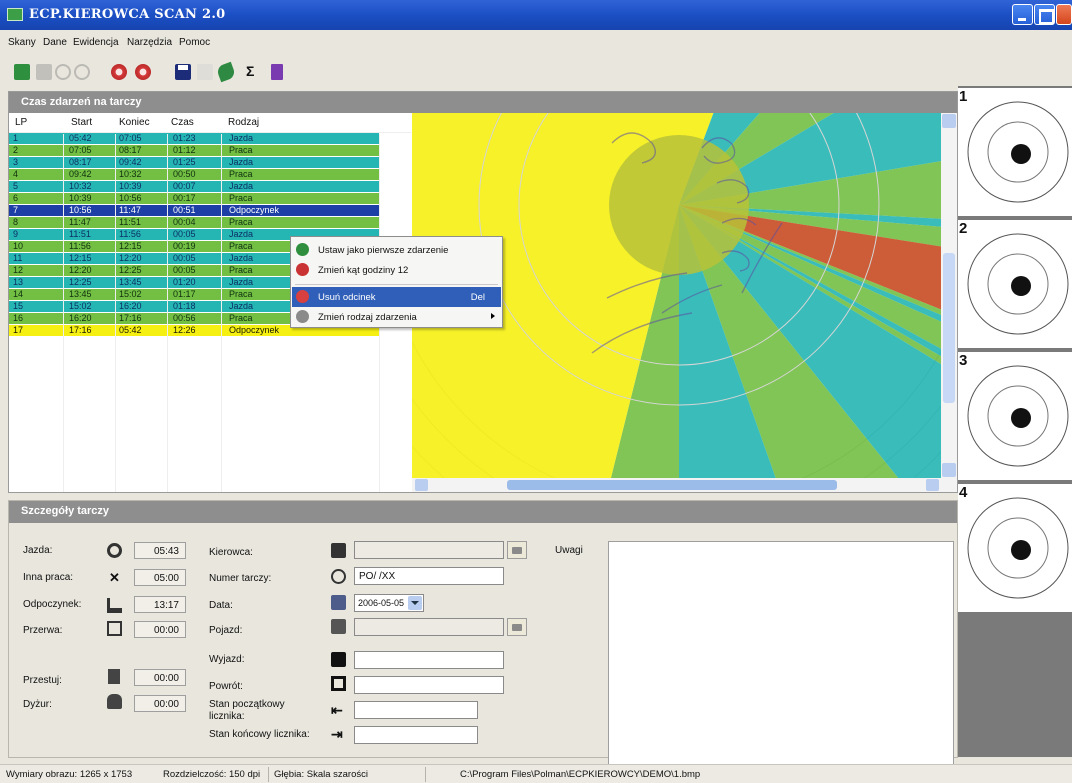 The width and height of the screenshot is (1072, 783). What do you see at coordinates (205, 72) in the screenshot?
I see `print-icon` at bounding box center [205, 72].